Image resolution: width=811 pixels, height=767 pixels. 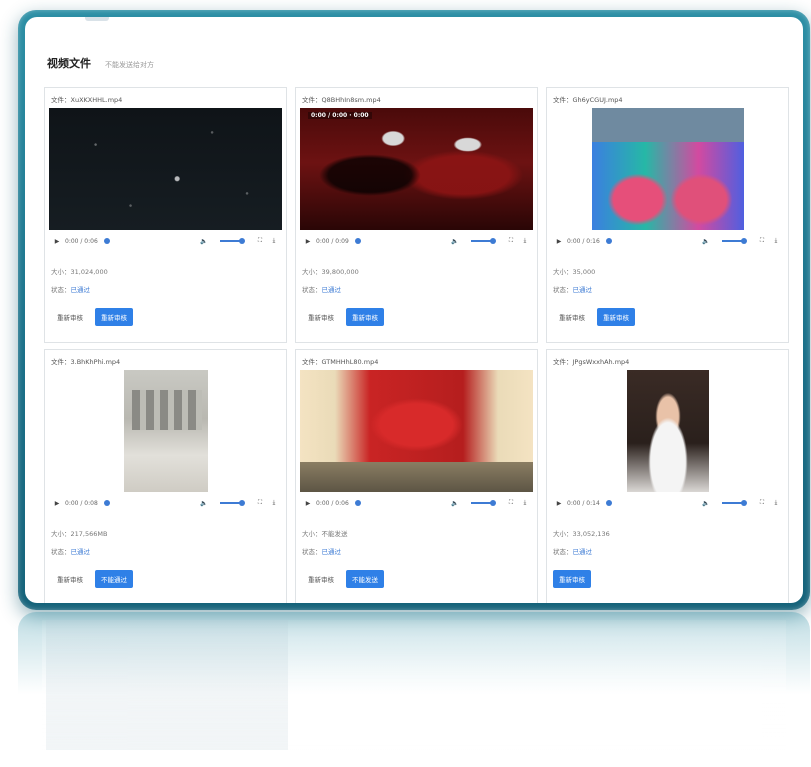 What do you see at coordinates (86, 362) in the screenshot?
I see `video-filename: 文件：3.BhKhPhi.mp4` at bounding box center [86, 362].